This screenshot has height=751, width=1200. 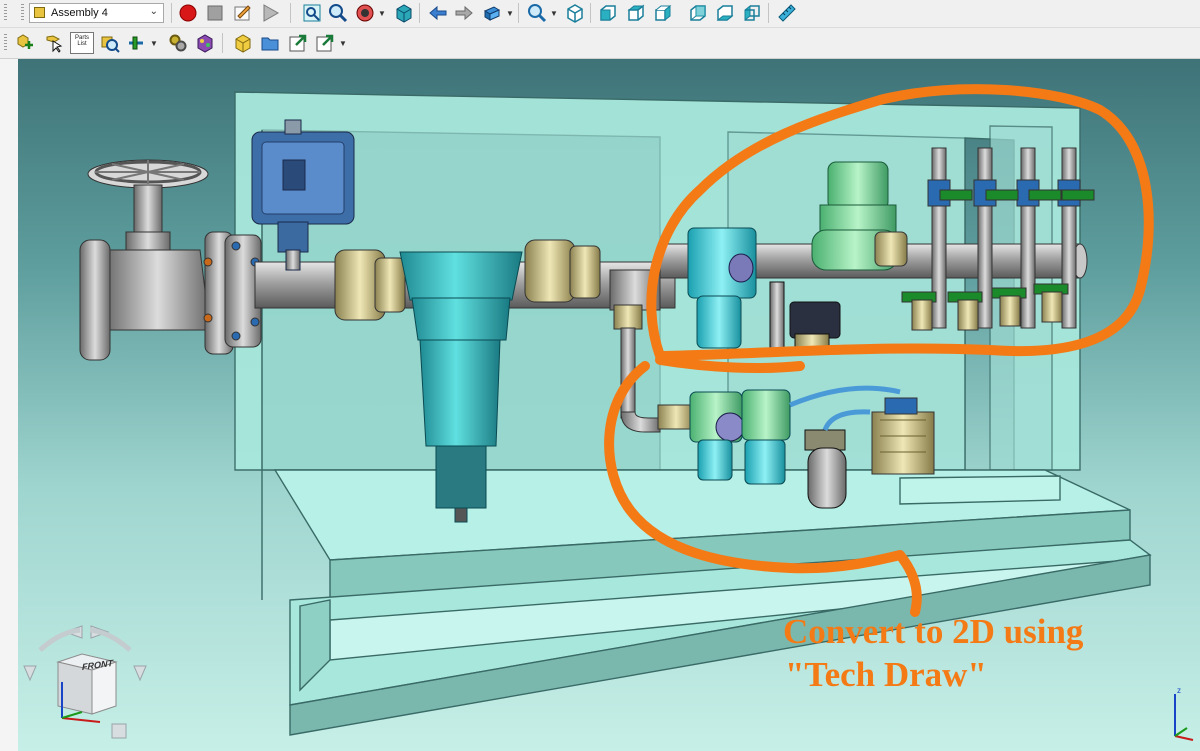 I want to click on axis-triad: z, so click(x=1180, y=714).